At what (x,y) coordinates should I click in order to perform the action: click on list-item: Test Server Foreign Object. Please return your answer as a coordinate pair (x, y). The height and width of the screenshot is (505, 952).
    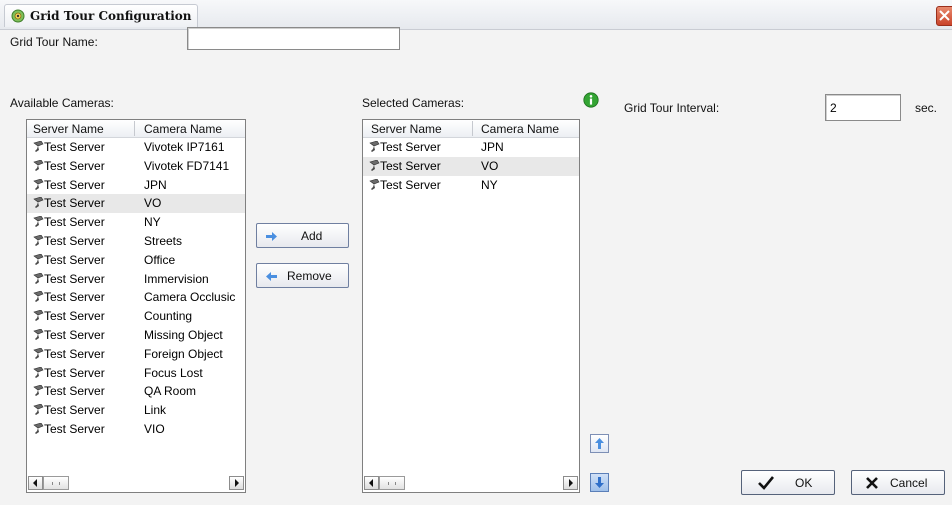
    Looking at the image, I should click on (136, 354).